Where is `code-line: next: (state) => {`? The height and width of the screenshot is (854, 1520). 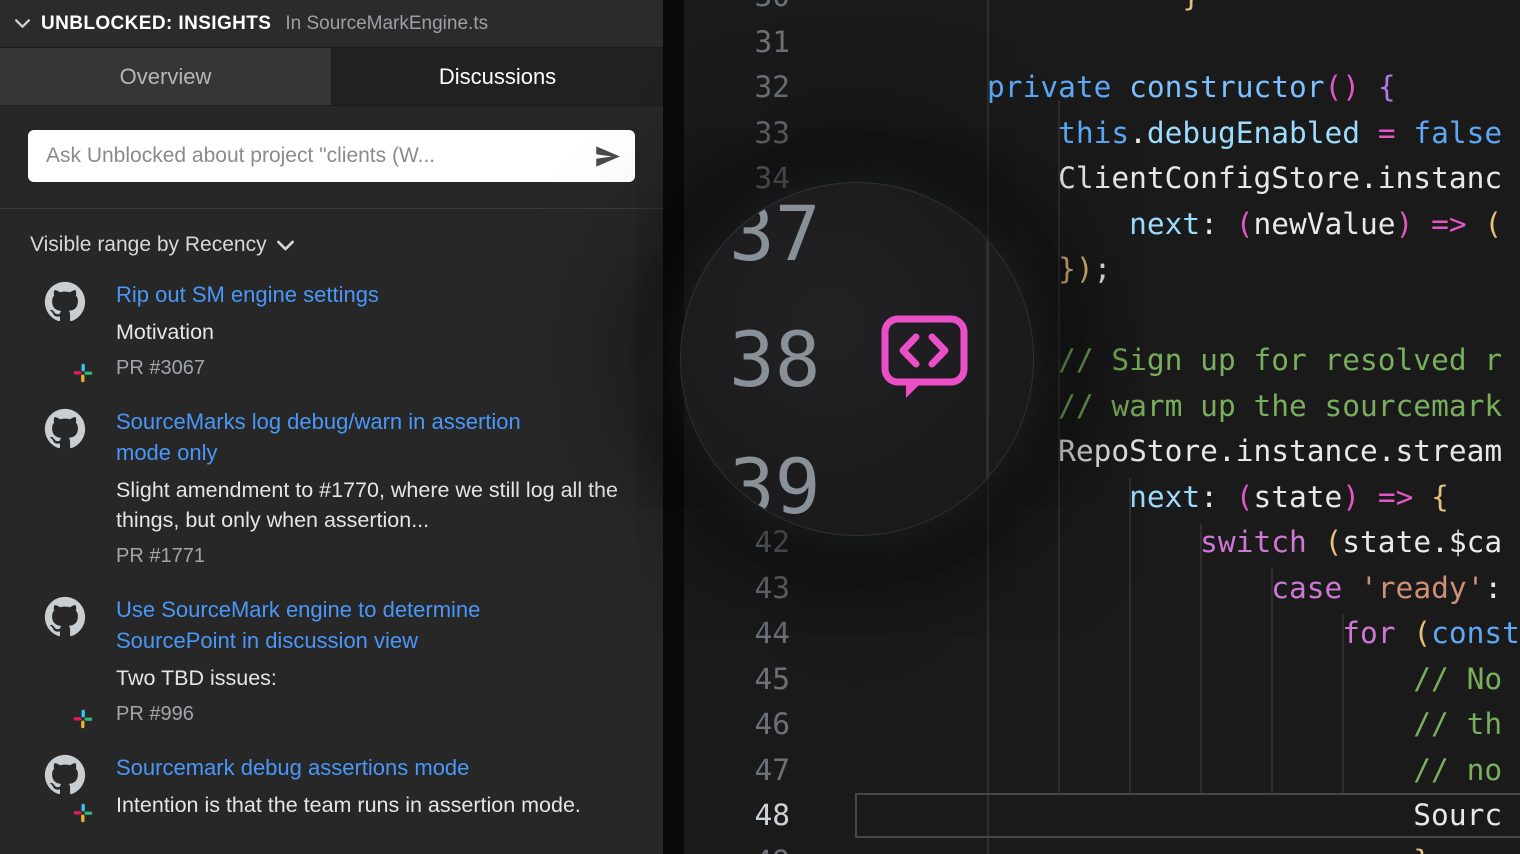
code-line: next: (state) => { is located at coordinates (1218, 498).